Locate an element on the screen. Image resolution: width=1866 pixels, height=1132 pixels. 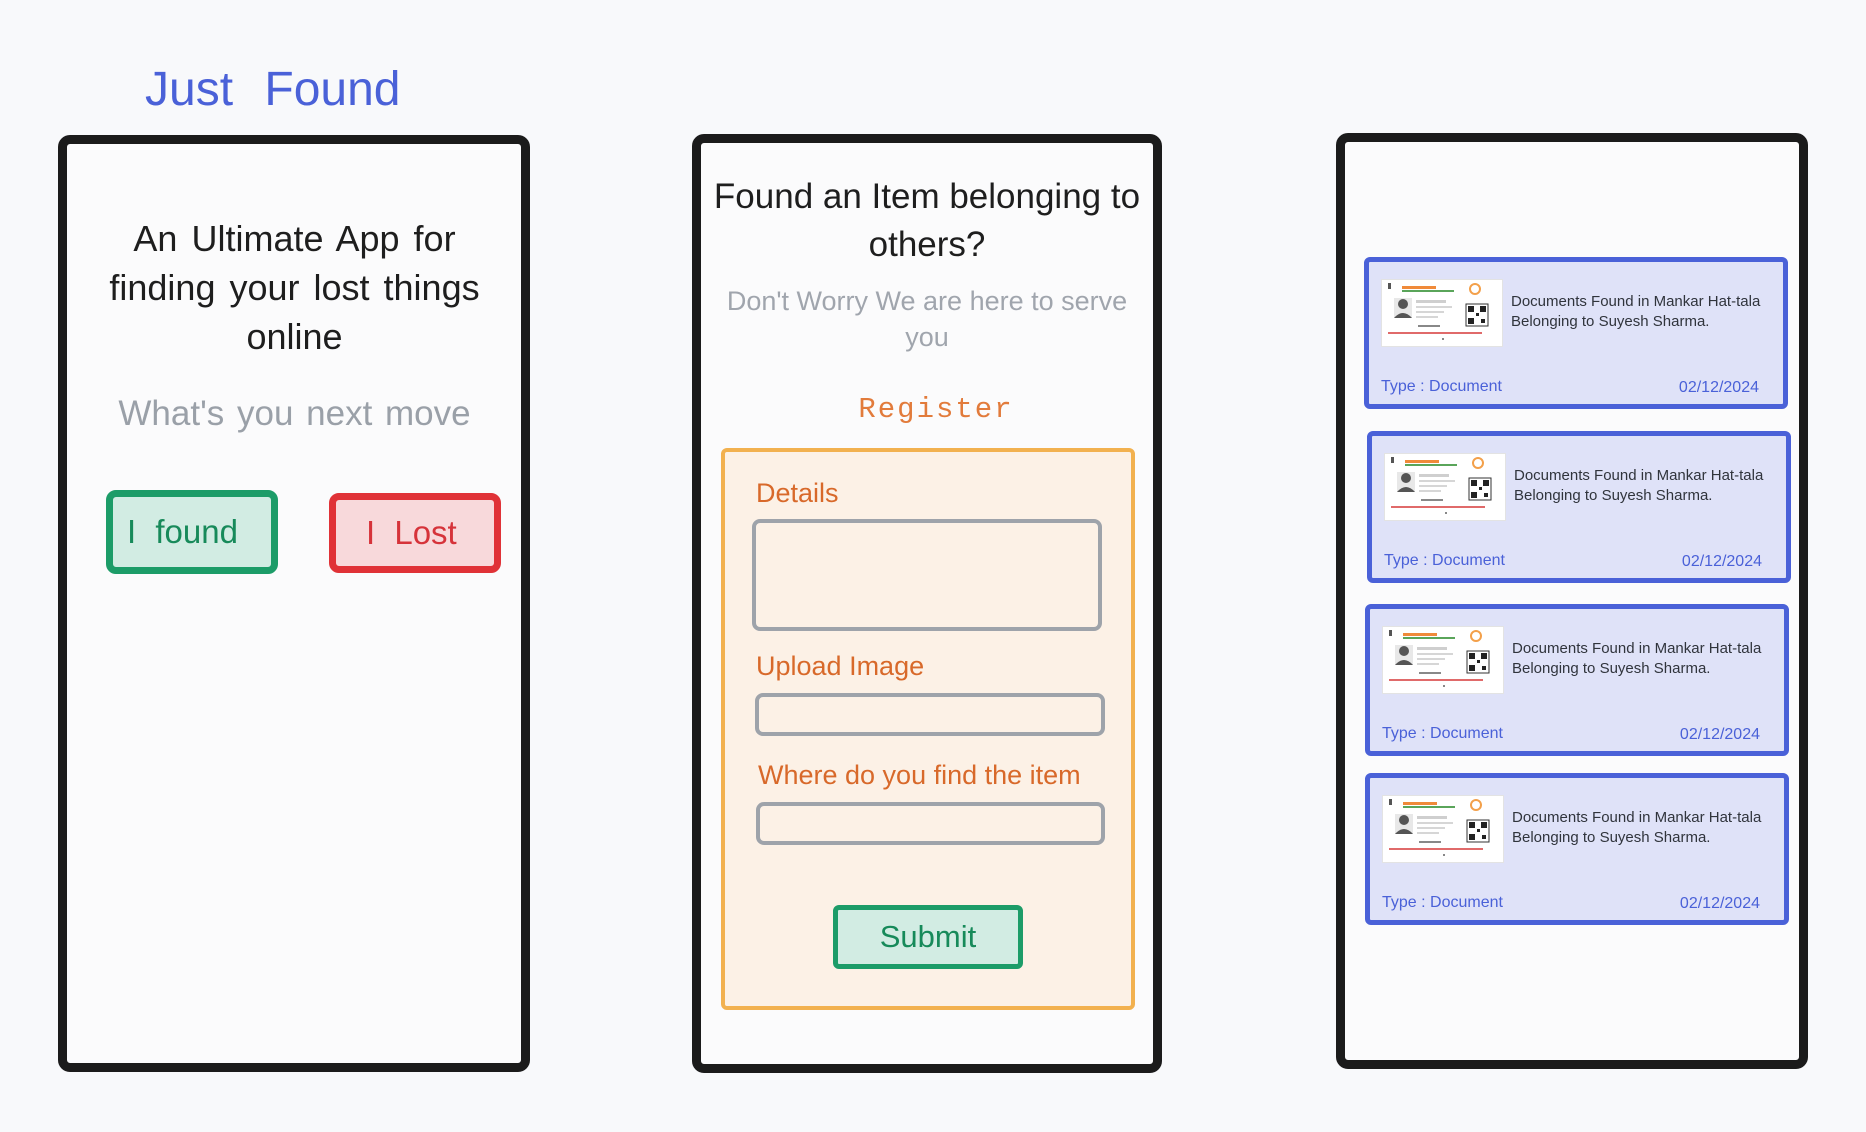
details-field is located at coordinates (927, 575).